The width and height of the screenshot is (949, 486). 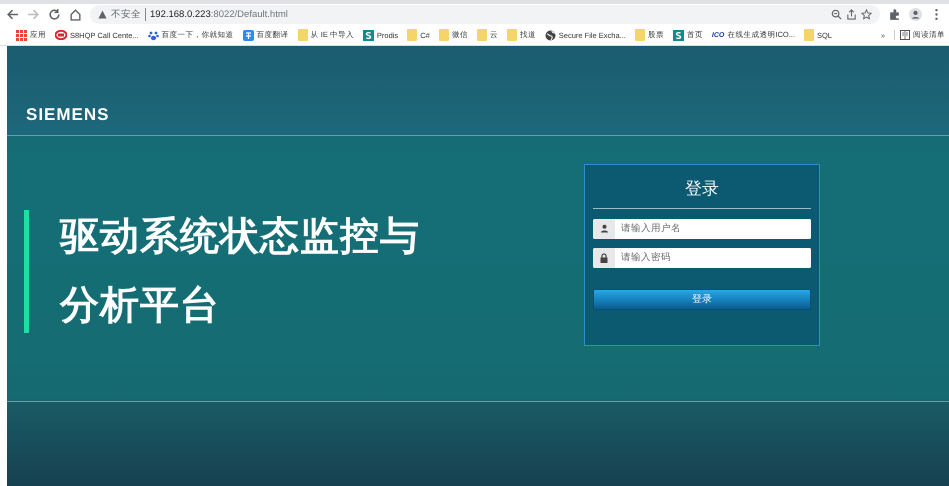 I want to click on security-label: 不安全, so click(x=128, y=14).